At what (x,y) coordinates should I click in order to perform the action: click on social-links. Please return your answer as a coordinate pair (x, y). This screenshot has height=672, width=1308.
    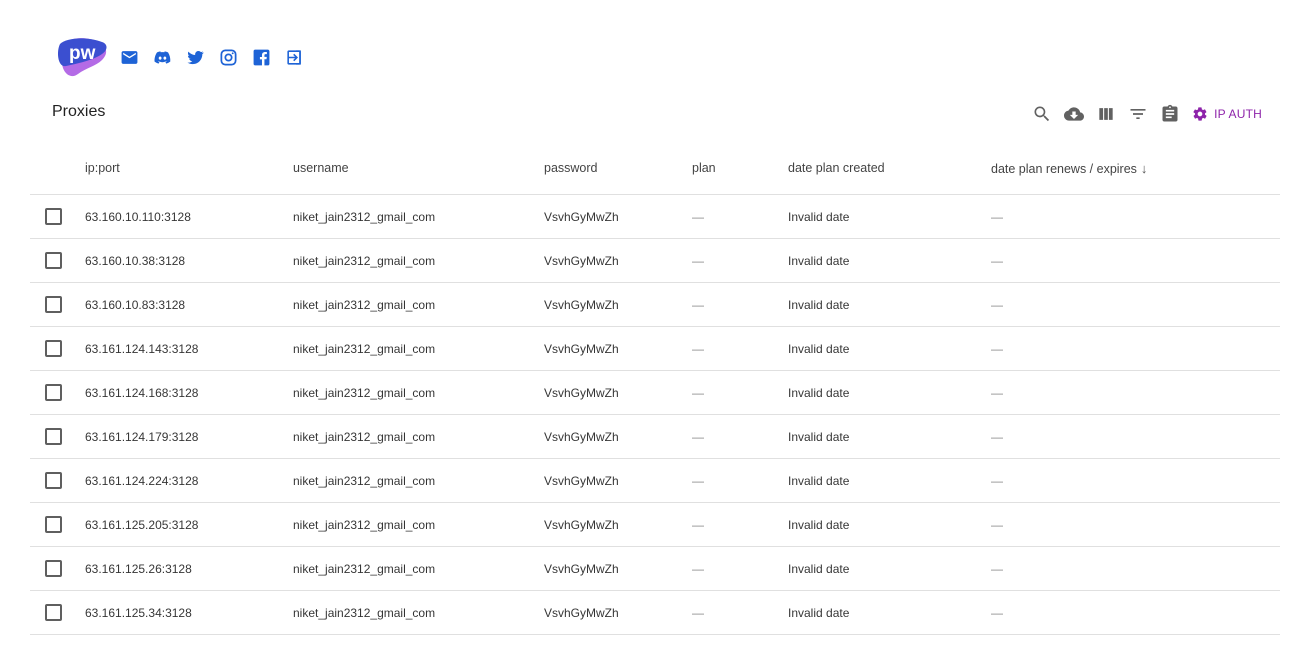
    Looking at the image, I should click on (212, 57).